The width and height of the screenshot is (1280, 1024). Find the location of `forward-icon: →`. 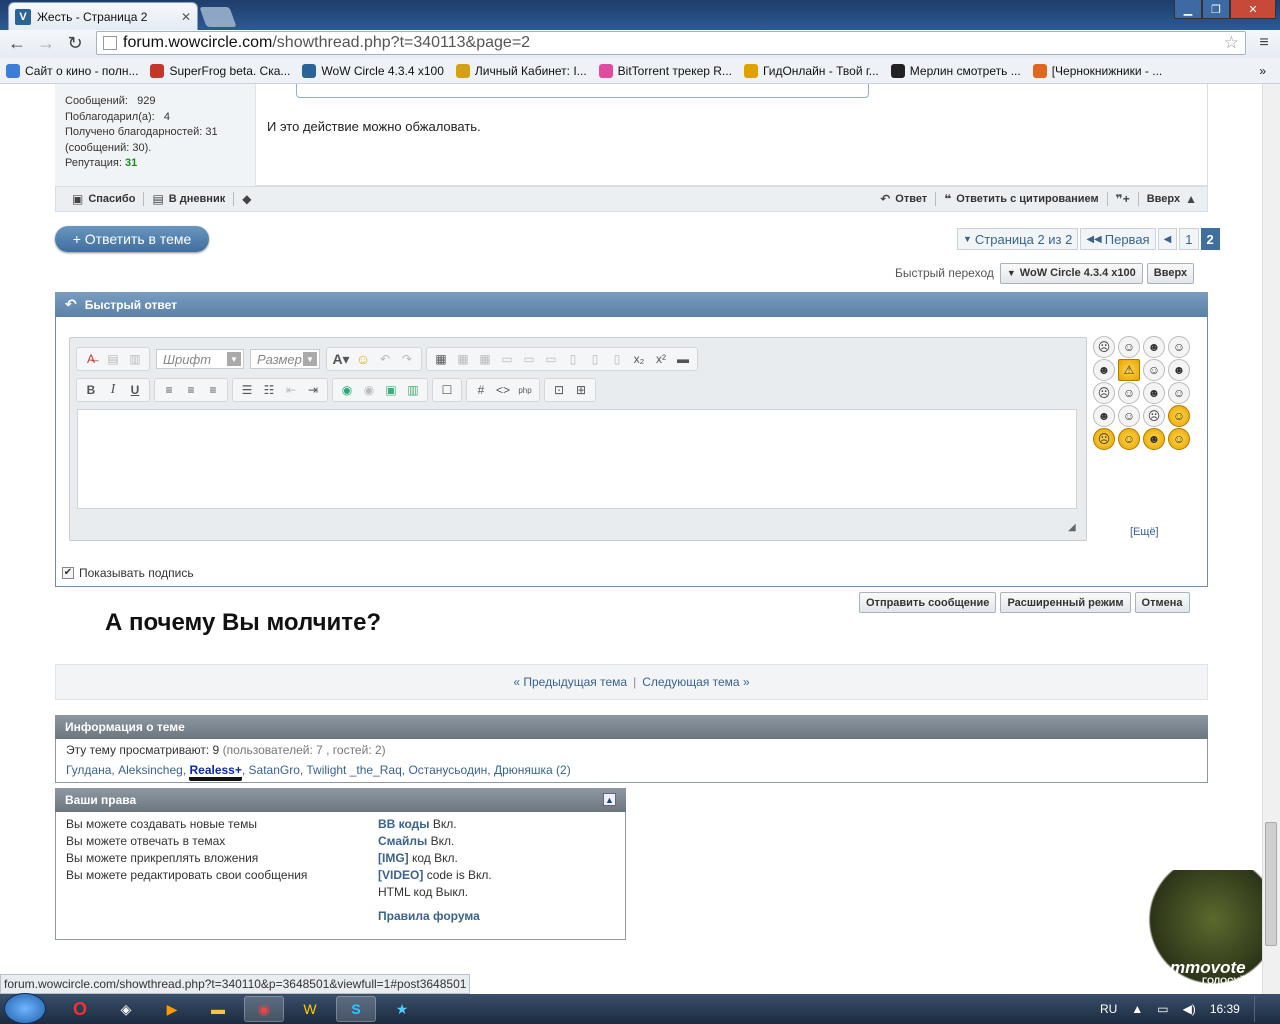

forward-icon: → is located at coordinates (46, 43).